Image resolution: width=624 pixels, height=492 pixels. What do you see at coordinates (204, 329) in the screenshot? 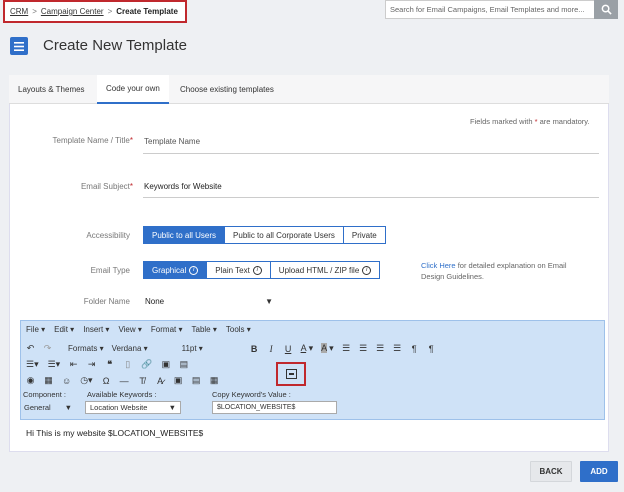
I see `menu-table: Table ▾` at bounding box center [204, 329].